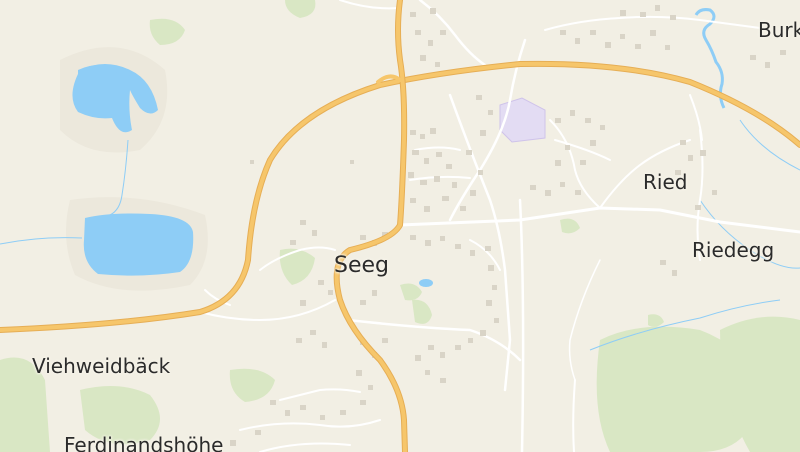 The height and width of the screenshot is (452, 800). I want to click on place-label-burk: Burk, so click(779, 30).